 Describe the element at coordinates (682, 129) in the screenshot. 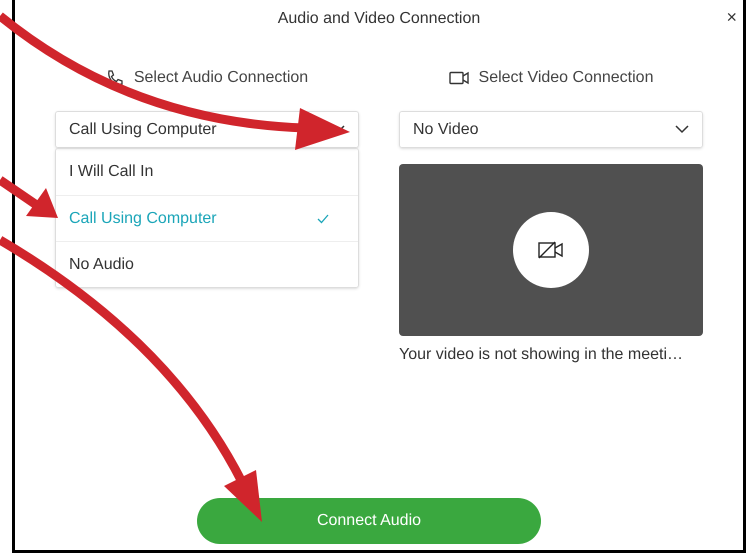

I see `chevron-down-icon` at that location.